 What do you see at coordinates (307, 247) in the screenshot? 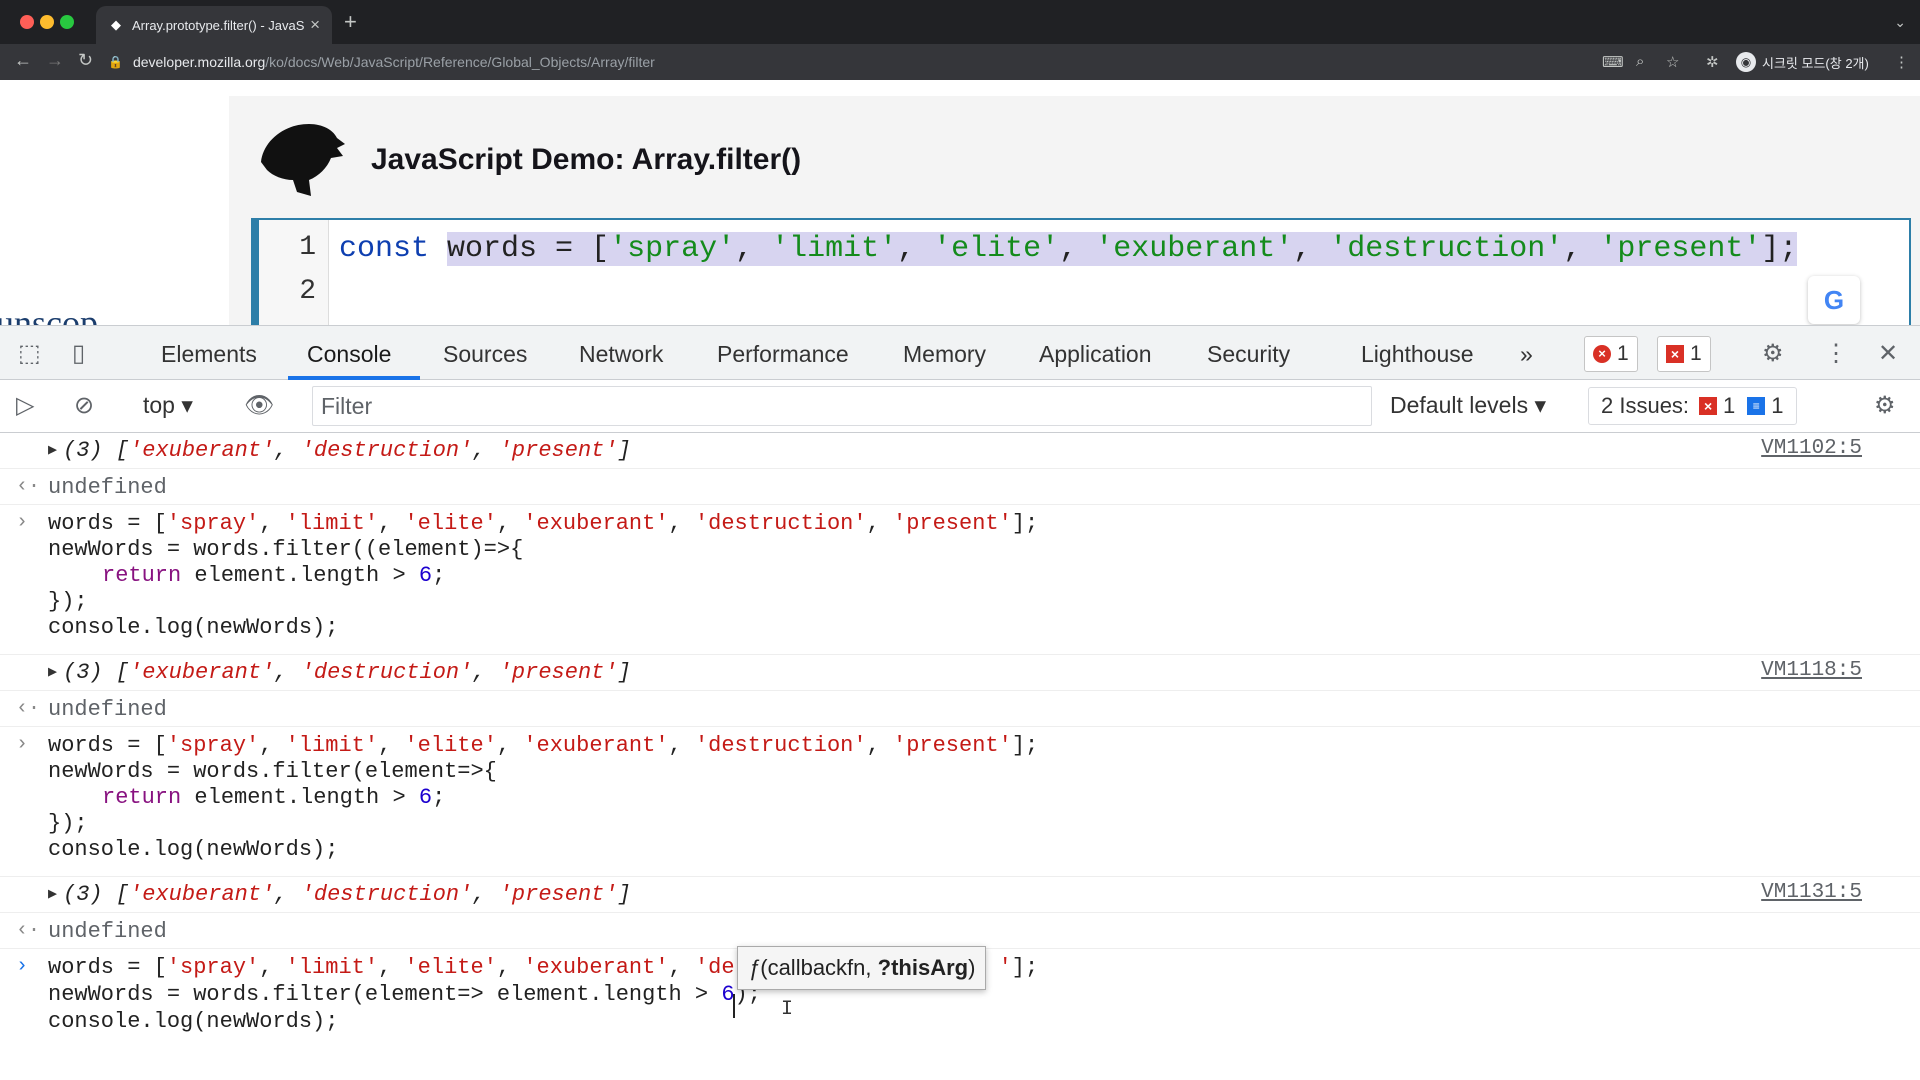
I see `line-number: 1` at bounding box center [307, 247].